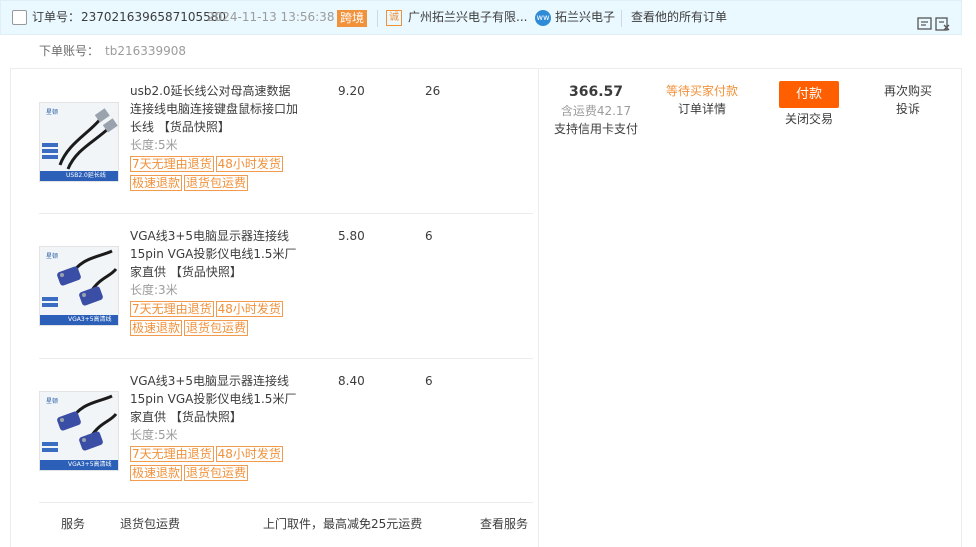  What do you see at coordinates (154, 17) in the screenshot?
I see `order-number: 2370216396587105580` at bounding box center [154, 17].